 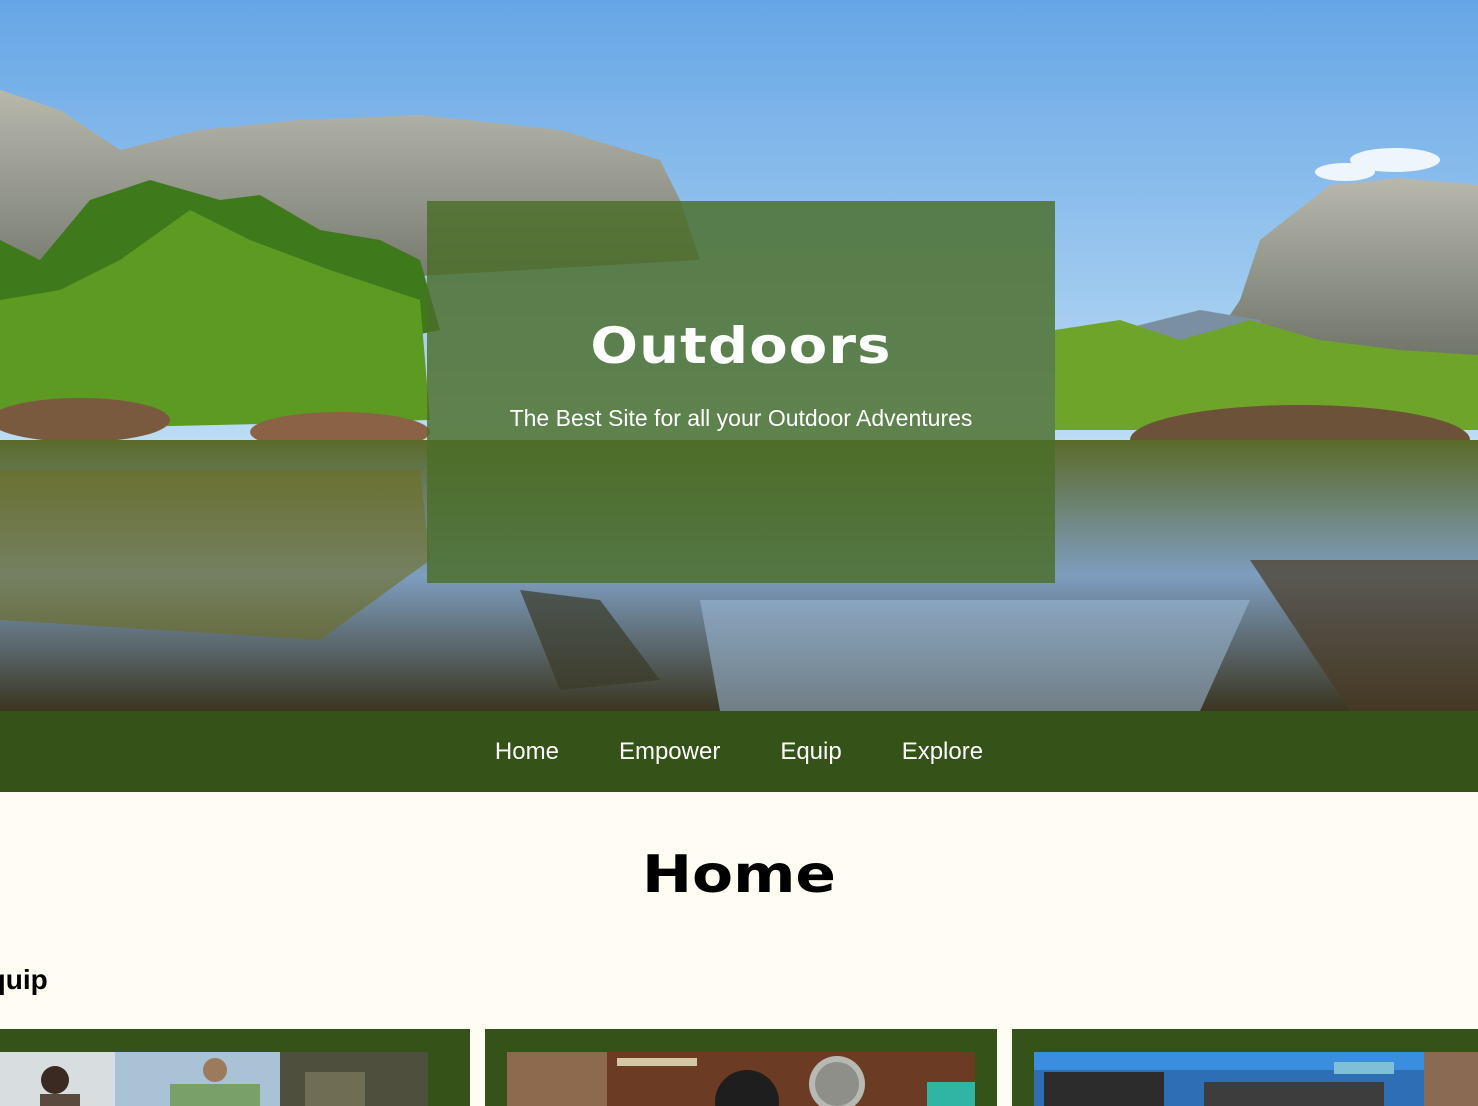 I want to click on nav-item-empower: Empower, so click(x=669, y=752).